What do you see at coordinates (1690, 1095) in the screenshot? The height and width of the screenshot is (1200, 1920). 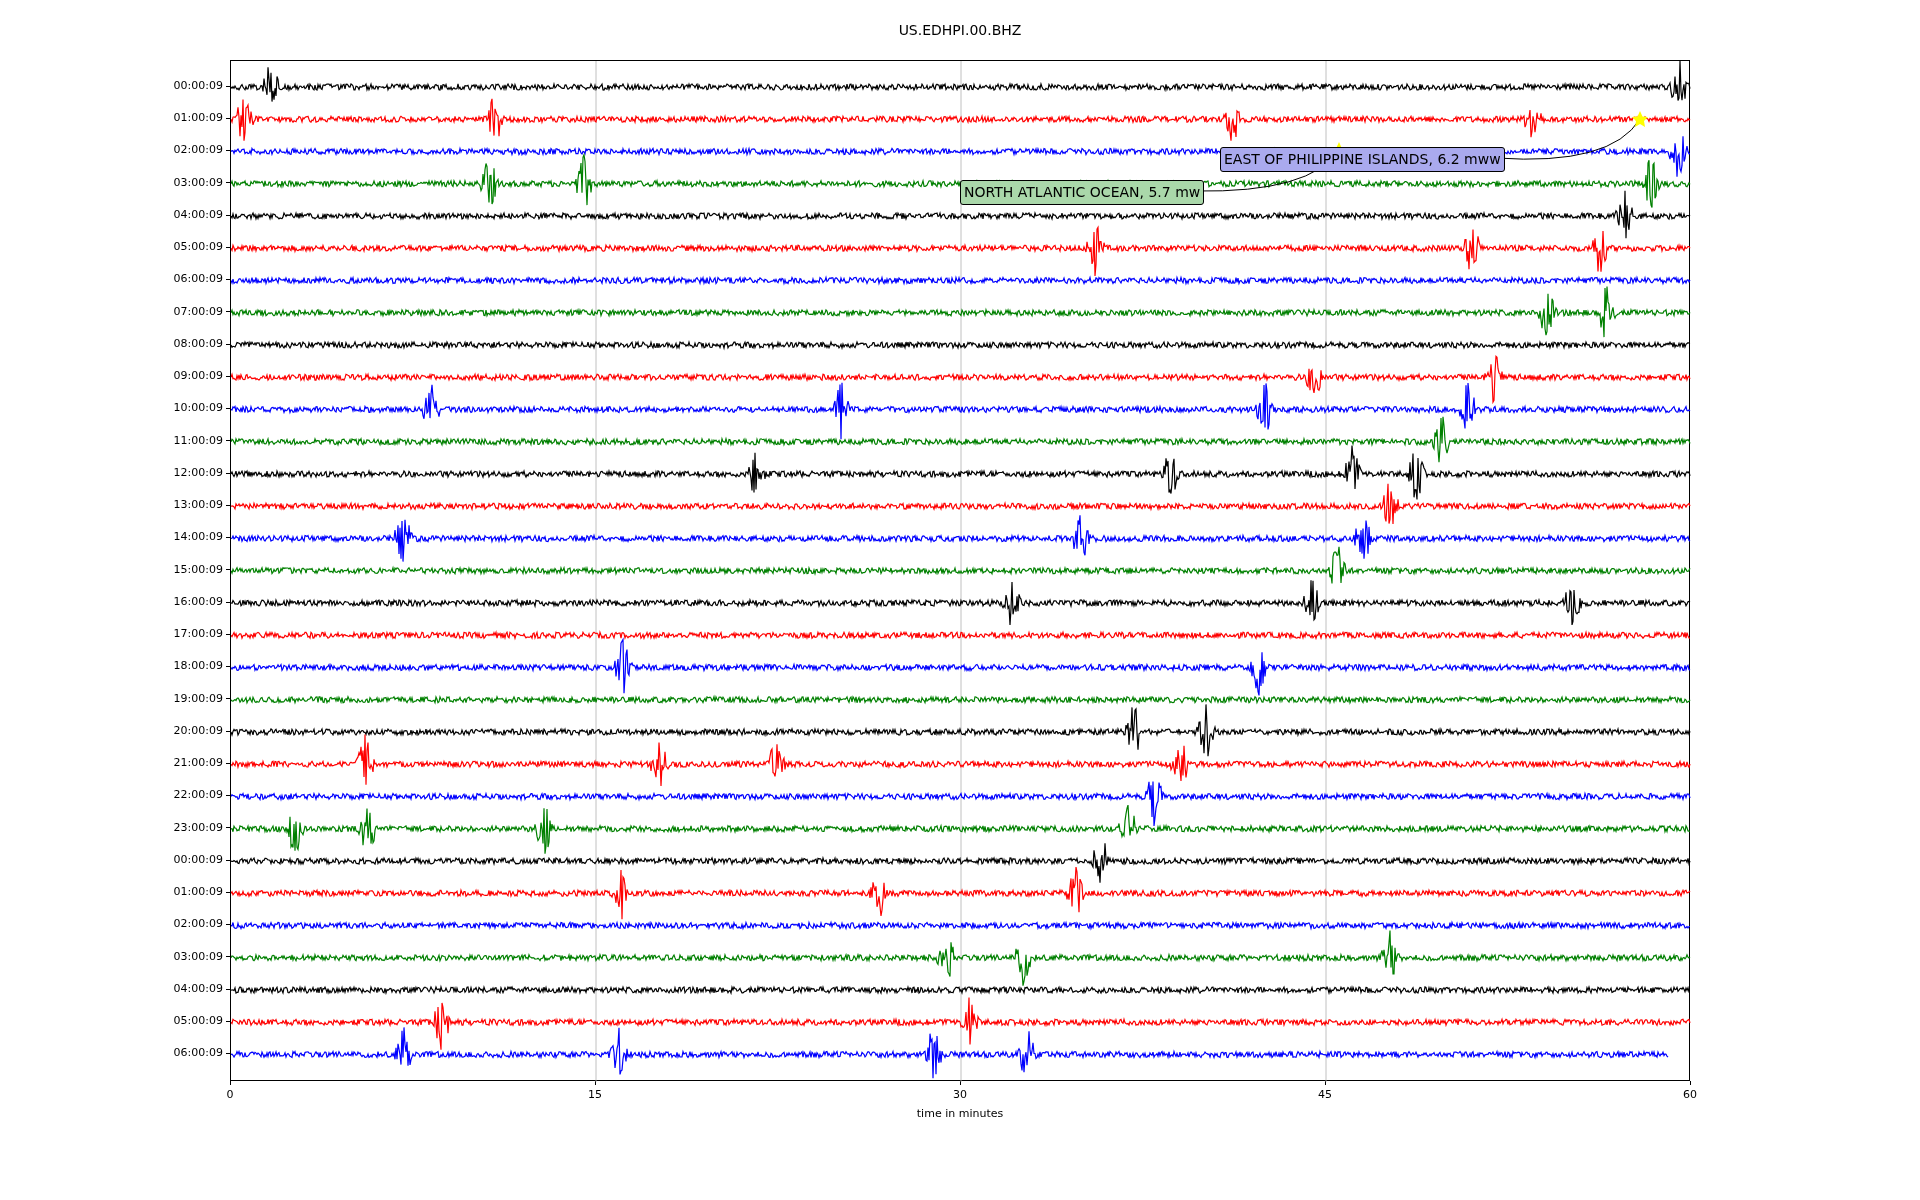 I see `axis-tick-label: 60` at bounding box center [1690, 1095].